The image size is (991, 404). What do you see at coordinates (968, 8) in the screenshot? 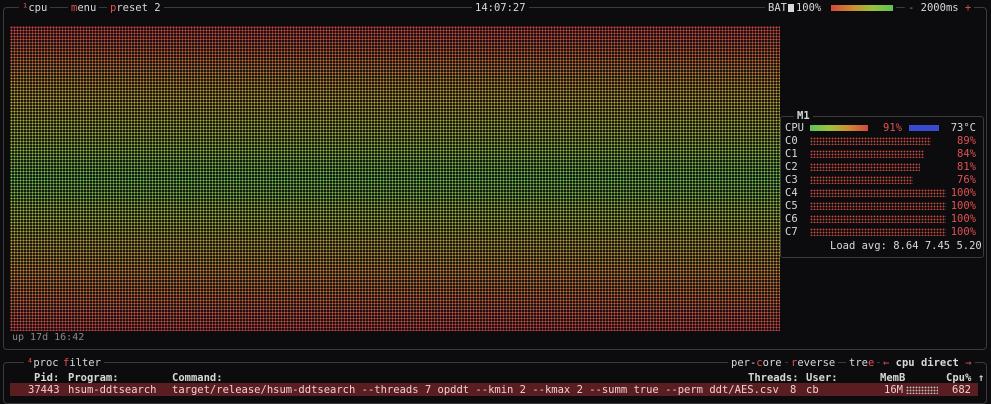
I see `interval-increase: +` at bounding box center [968, 8].